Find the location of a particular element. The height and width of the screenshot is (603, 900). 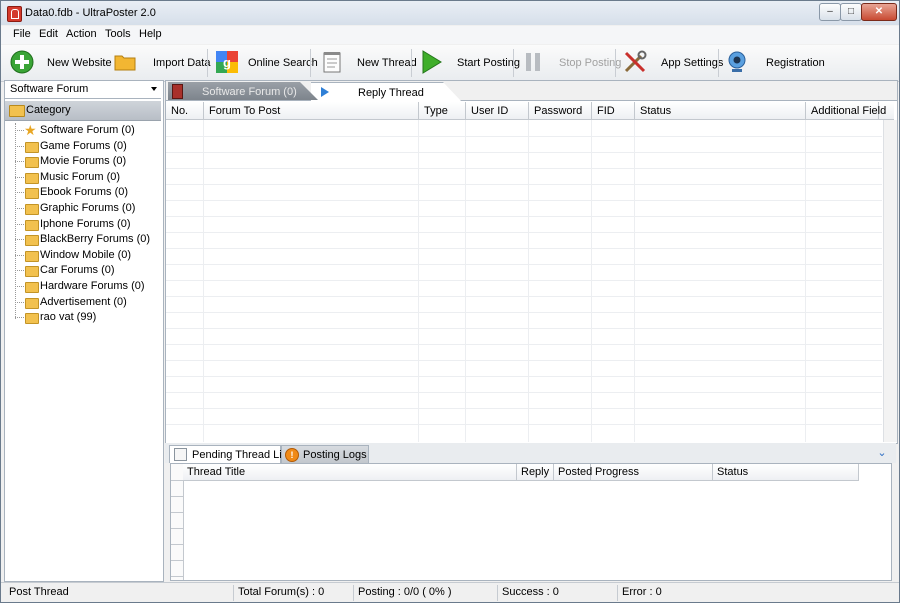

tab-posting-logs: ! Posting Logs is located at coordinates (325, 454).